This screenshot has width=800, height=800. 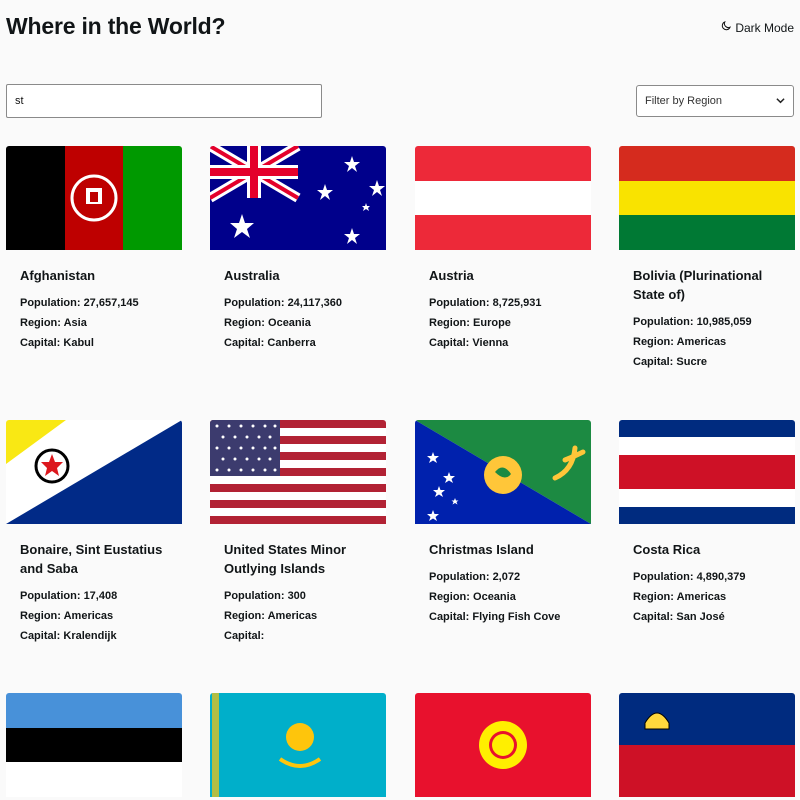 What do you see at coordinates (684, 101) in the screenshot?
I see `region-filter-label: Filter by Region` at bounding box center [684, 101].